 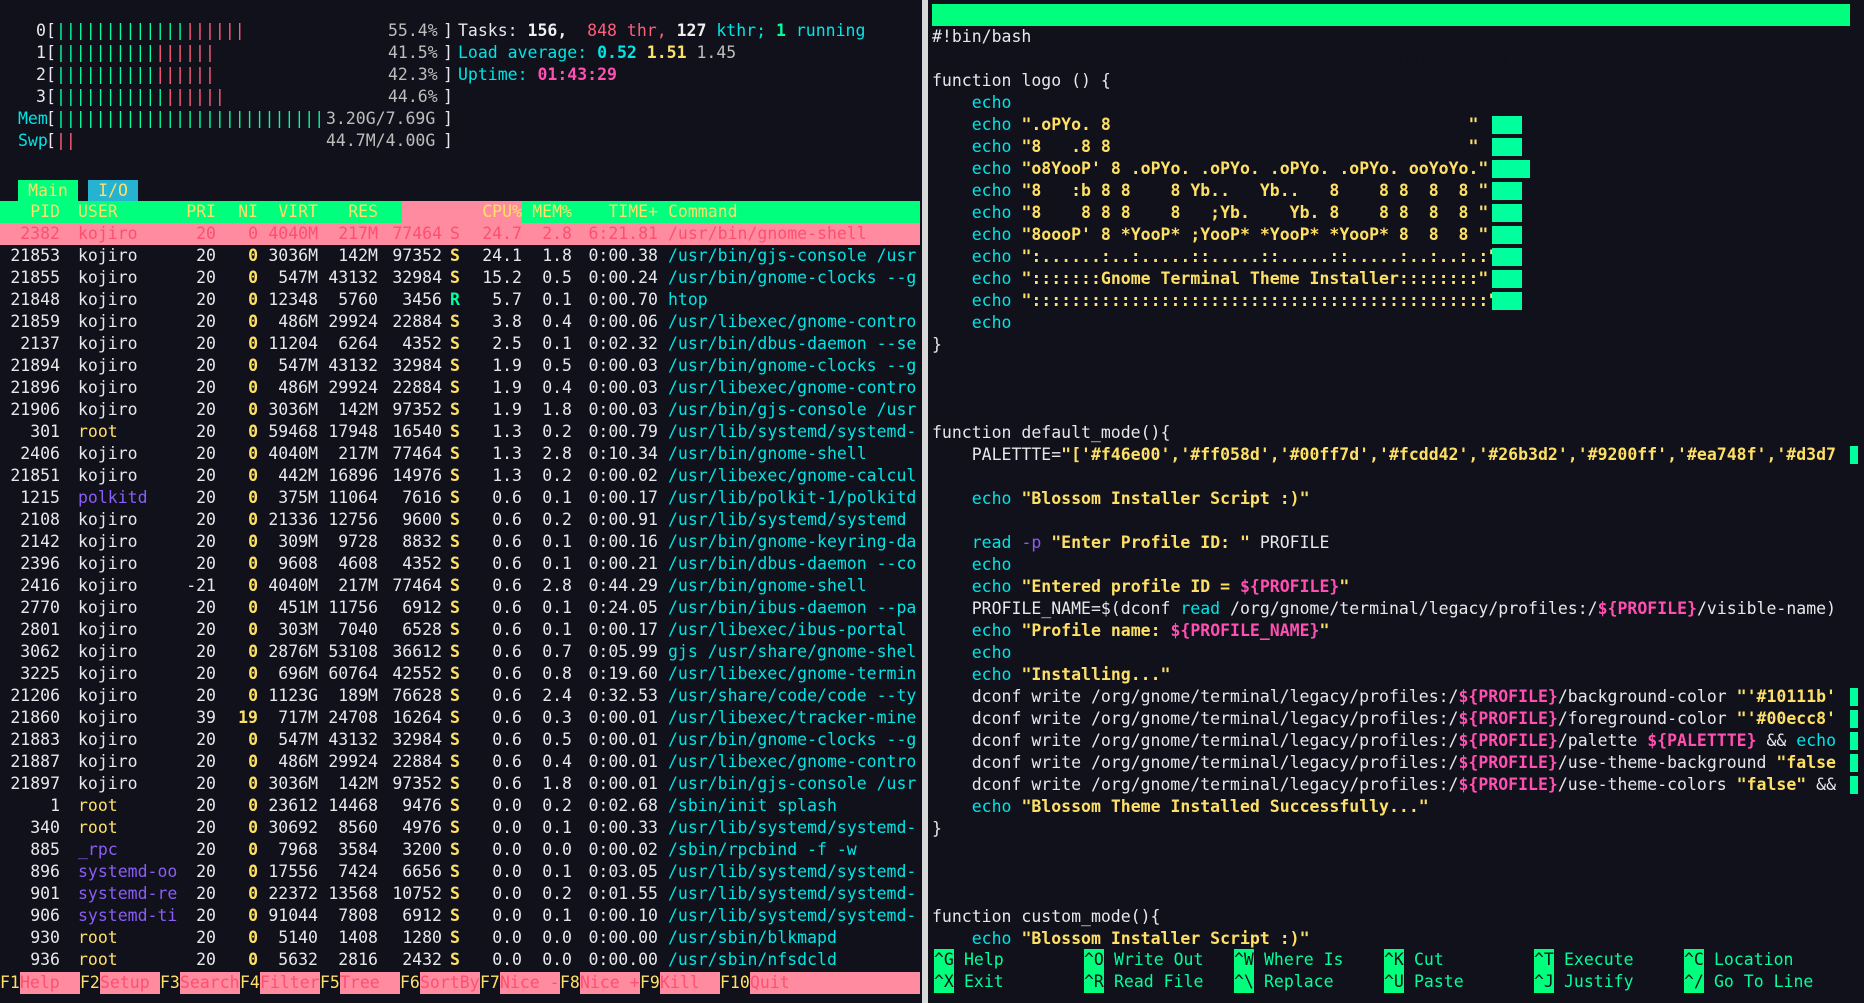 What do you see at coordinates (984, 982) in the screenshot?
I see `shortcut-label: Exit` at bounding box center [984, 982].